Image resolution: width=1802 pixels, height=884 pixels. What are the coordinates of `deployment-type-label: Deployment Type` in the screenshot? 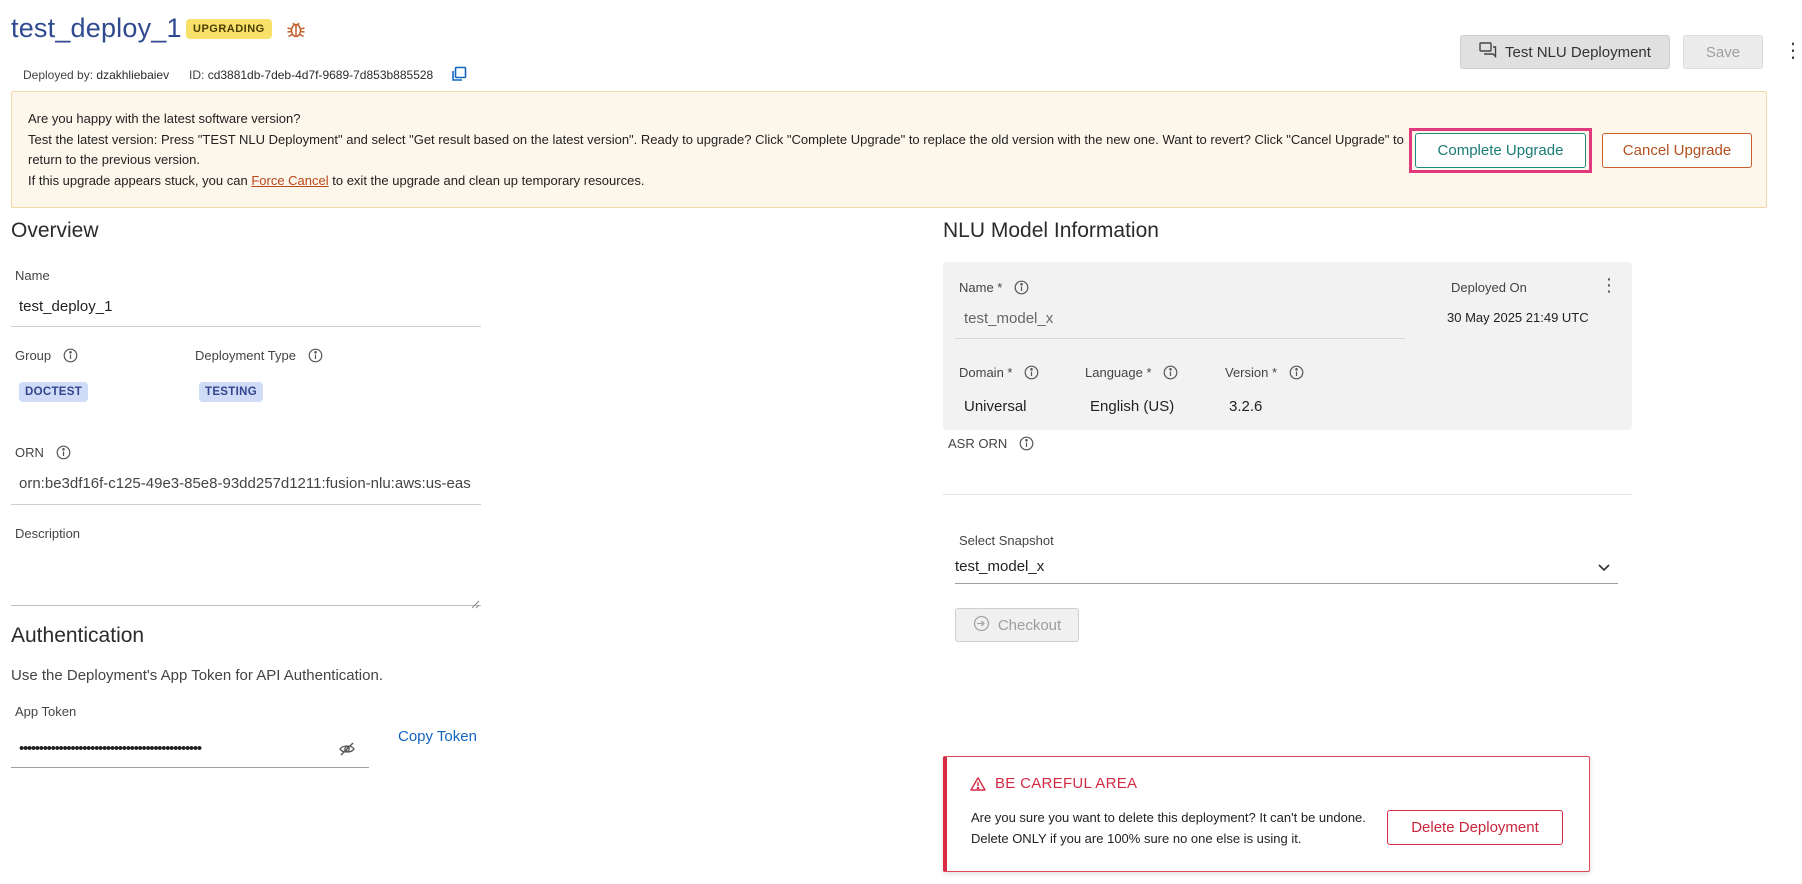 It's located at (259, 355).